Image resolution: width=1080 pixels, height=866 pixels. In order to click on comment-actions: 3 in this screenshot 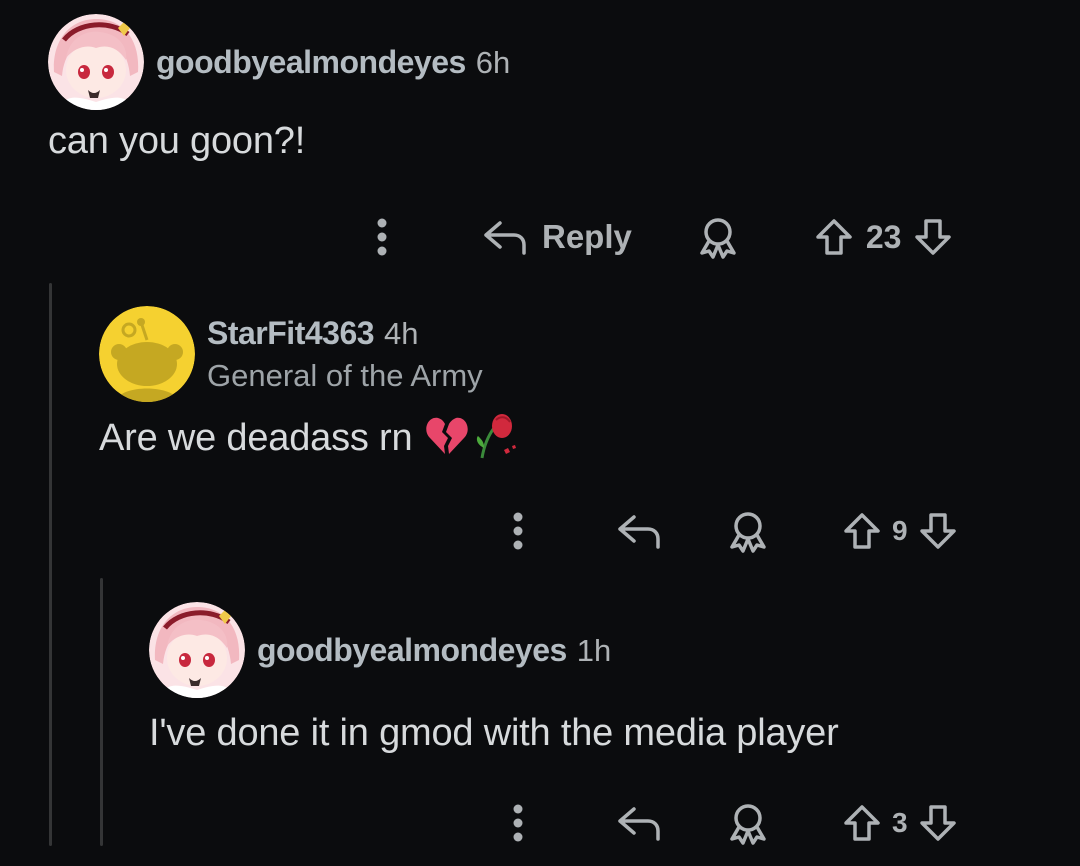, I will do `click(729, 823)`.